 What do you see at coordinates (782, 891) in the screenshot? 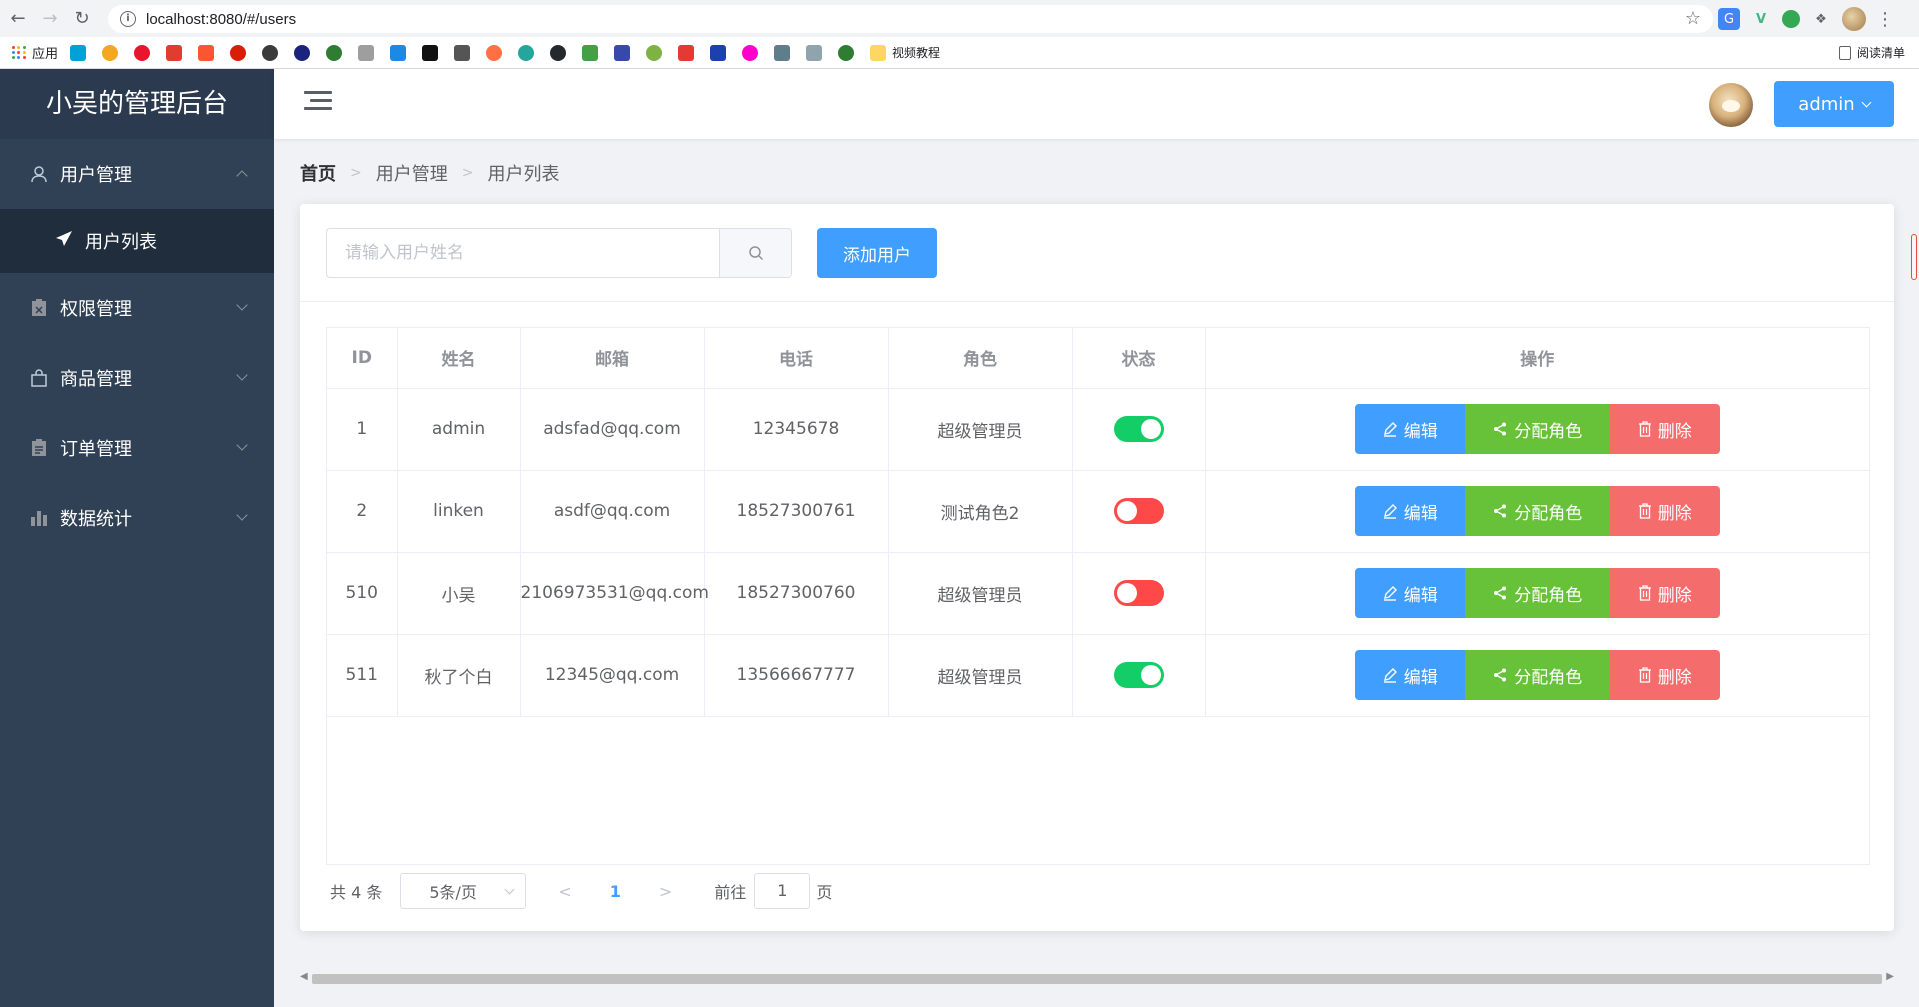
I see `goto-page-input: 1` at bounding box center [782, 891].